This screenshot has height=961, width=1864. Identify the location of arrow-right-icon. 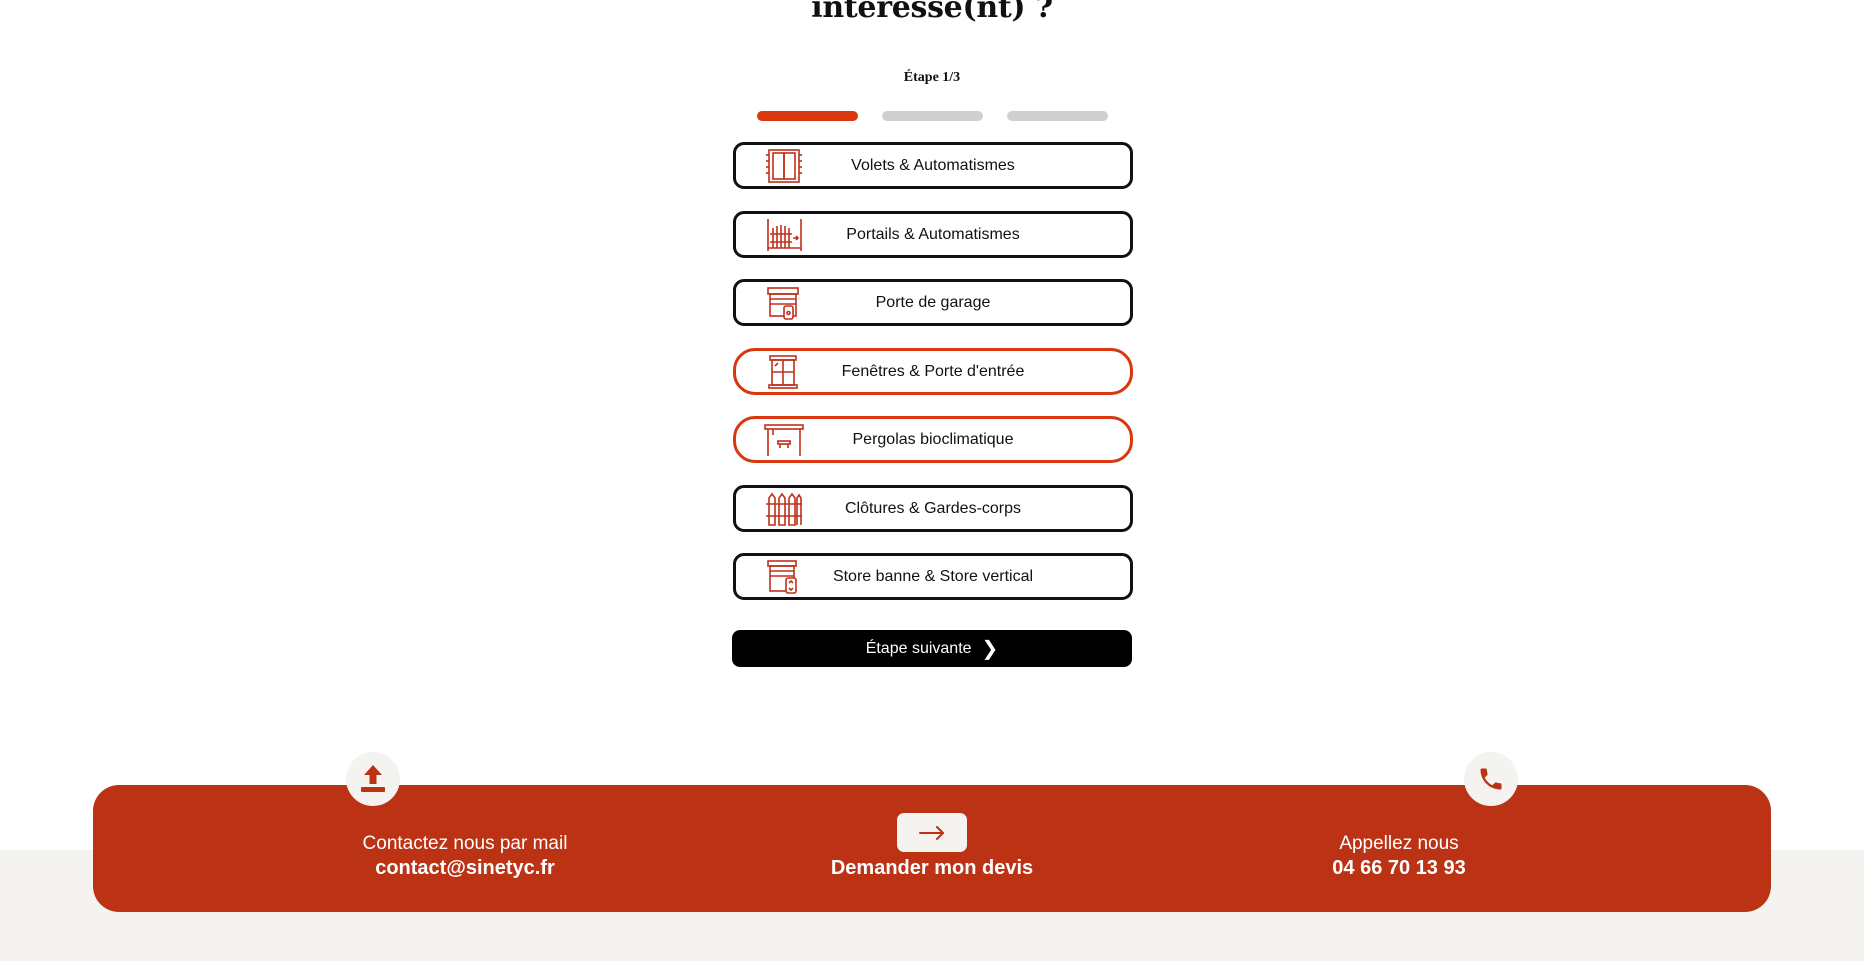
(931, 832).